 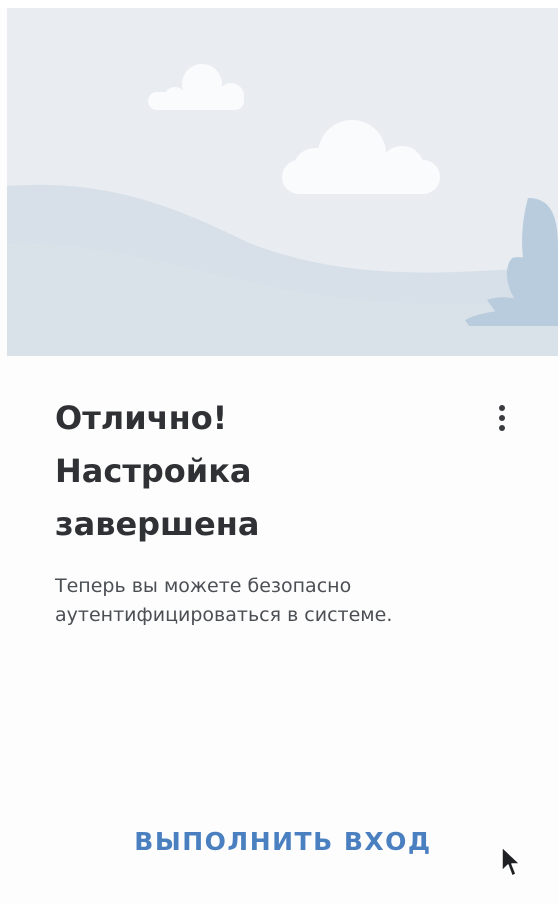 I want to click on description-line: Теперь вы можете безопасно, so click(x=203, y=586).